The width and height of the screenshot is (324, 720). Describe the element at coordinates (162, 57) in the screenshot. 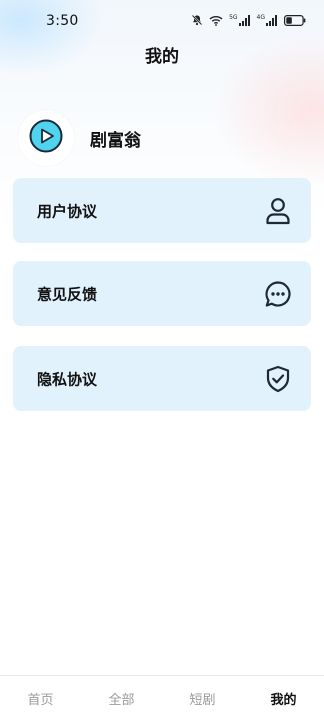

I see `page-title: 我的` at that location.